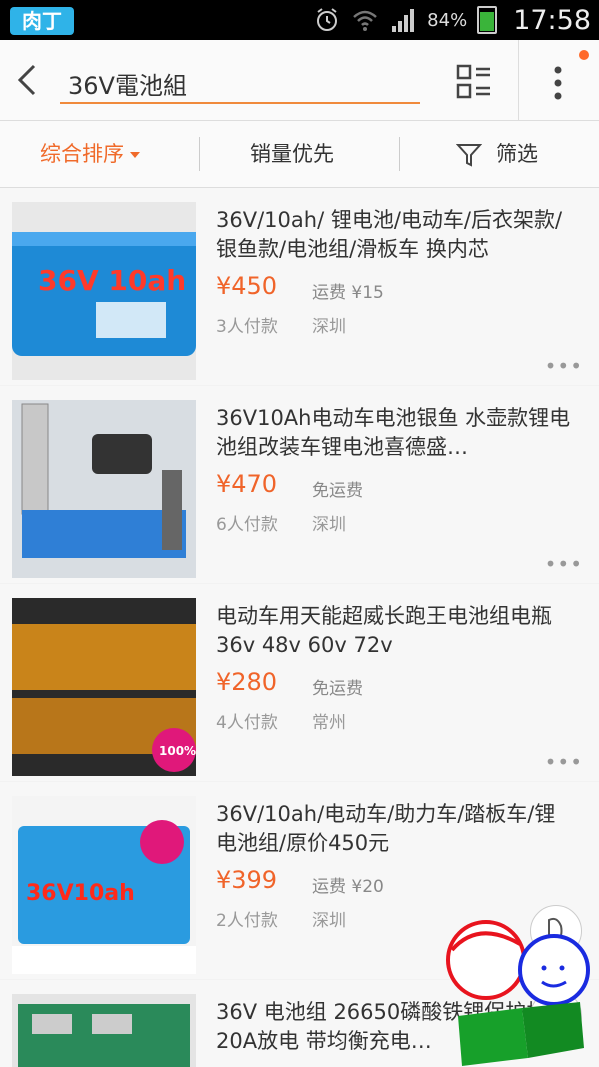 The height and width of the screenshot is (1067, 599). I want to click on search-header: 36V電池組, so click(299, 80).